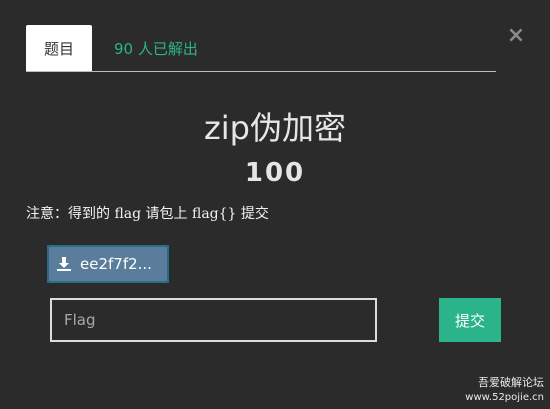 The image size is (550, 409). I want to click on challenge-description: 注意：得到的 flag 请包上 flag{} 提交, so click(147, 214).